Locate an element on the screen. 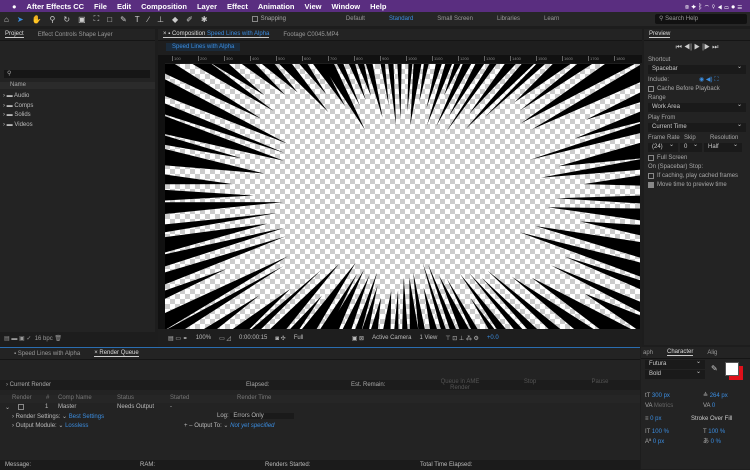 The width and height of the screenshot is (750, 470). move-time-checkbox: Move time to preview time is located at coordinates (697, 184).